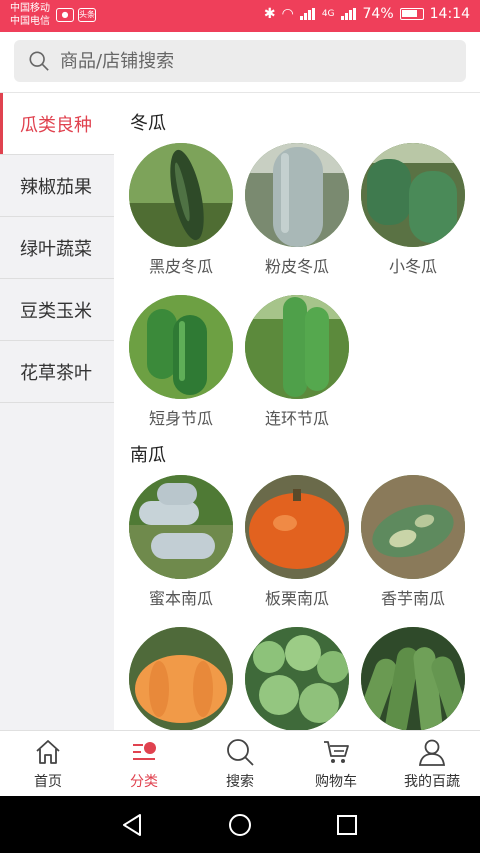 The height and width of the screenshot is (853, 480). What do you see at coordinates (148, 123) in the screenshot?
I see `section-title-winter-melon: 冬瓜` at bounding box center [148, 123].